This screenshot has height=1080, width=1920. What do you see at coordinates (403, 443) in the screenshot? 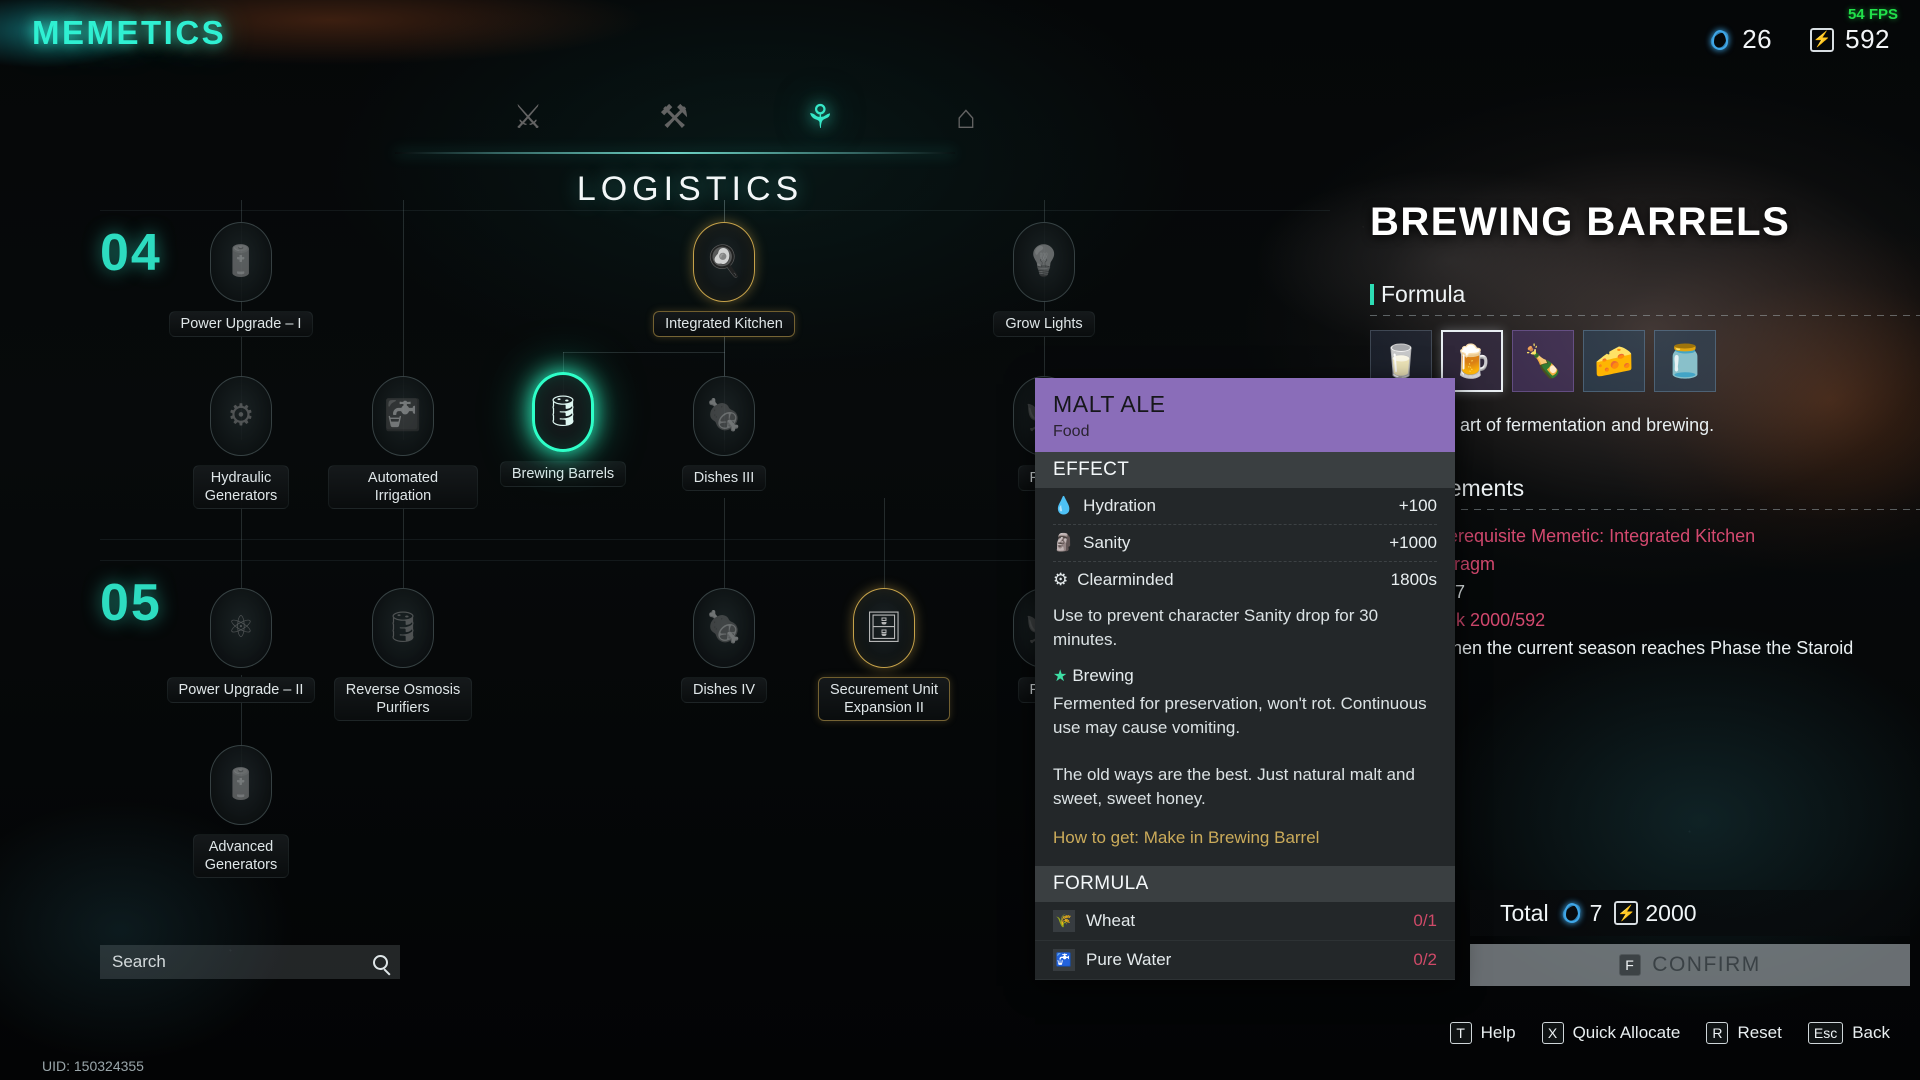
I see `node-automated-irrigation: 🚰 Automated Irrigation` at bounding box center [403, 443].